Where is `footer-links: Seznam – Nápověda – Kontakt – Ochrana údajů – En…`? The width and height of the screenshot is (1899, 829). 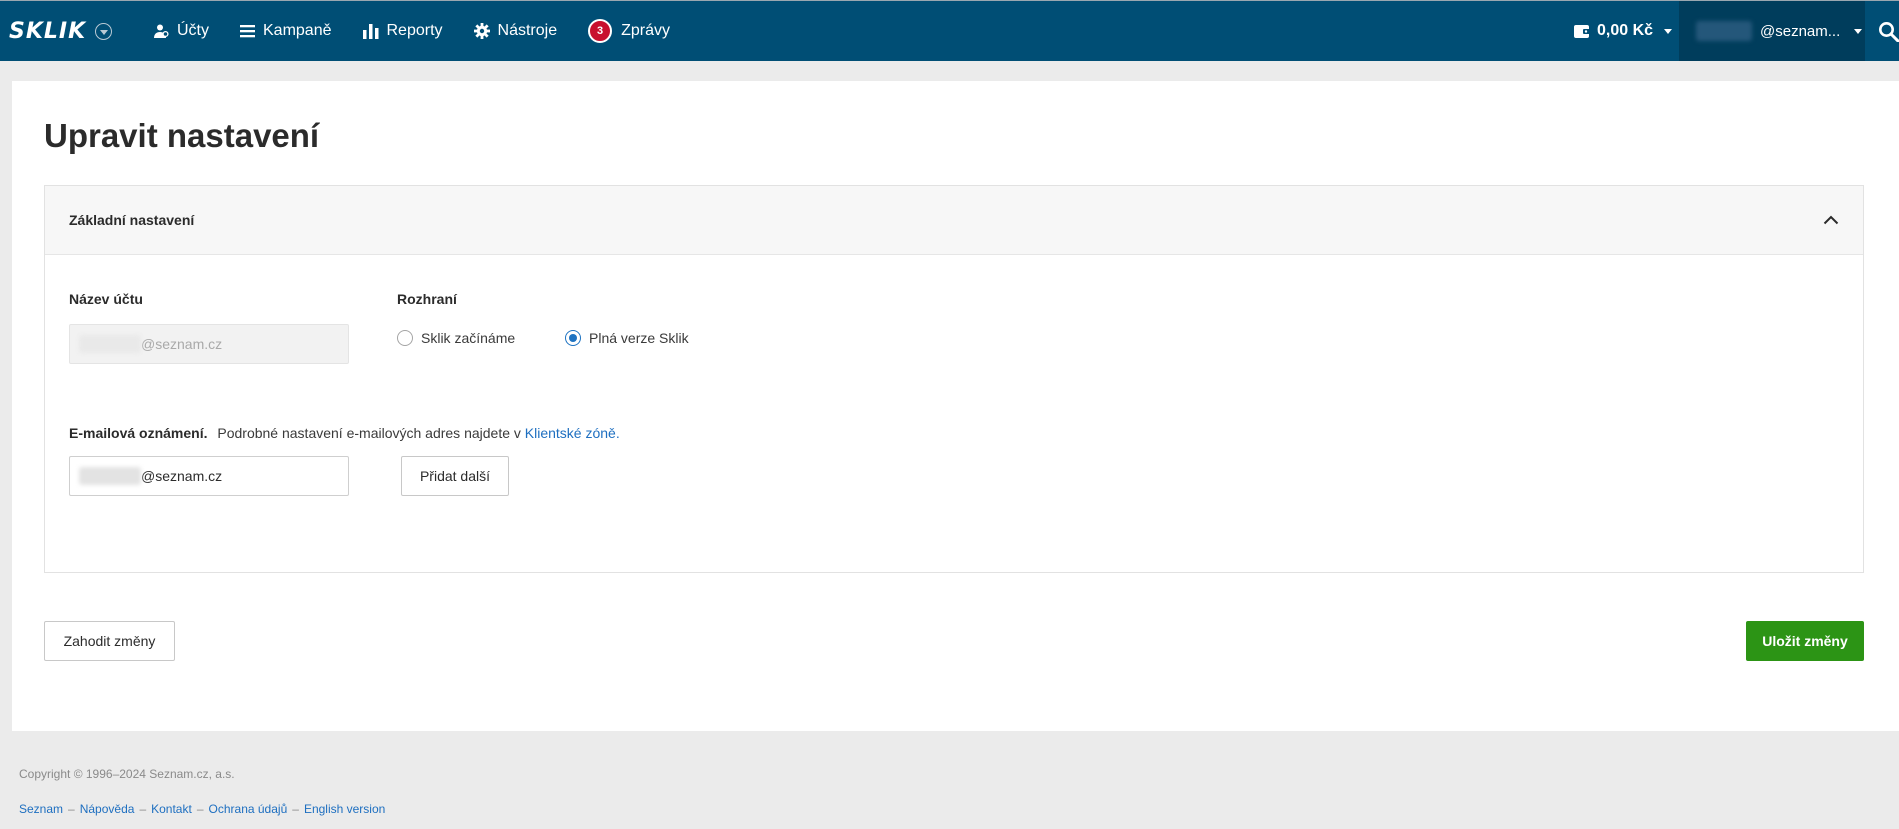
footer-links: Seznam – Nápověda – Kontakt – Ochrana údajů – En… is located at coordinates (202, 809).